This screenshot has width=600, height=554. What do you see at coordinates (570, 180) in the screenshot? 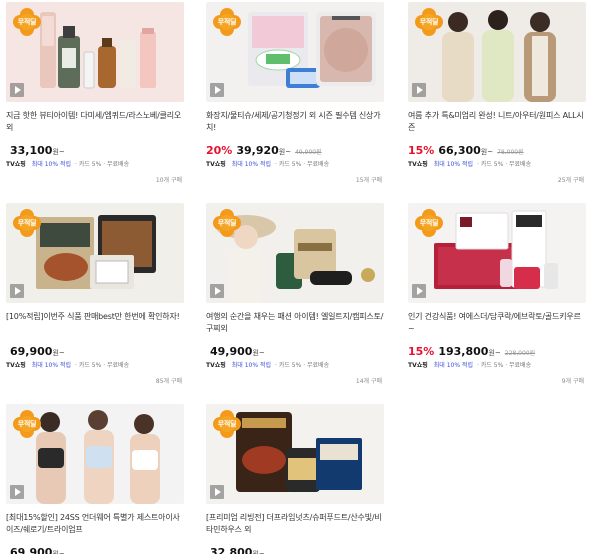
I see `purchase-count: 25개 구매` at bounding box center [570, 180].